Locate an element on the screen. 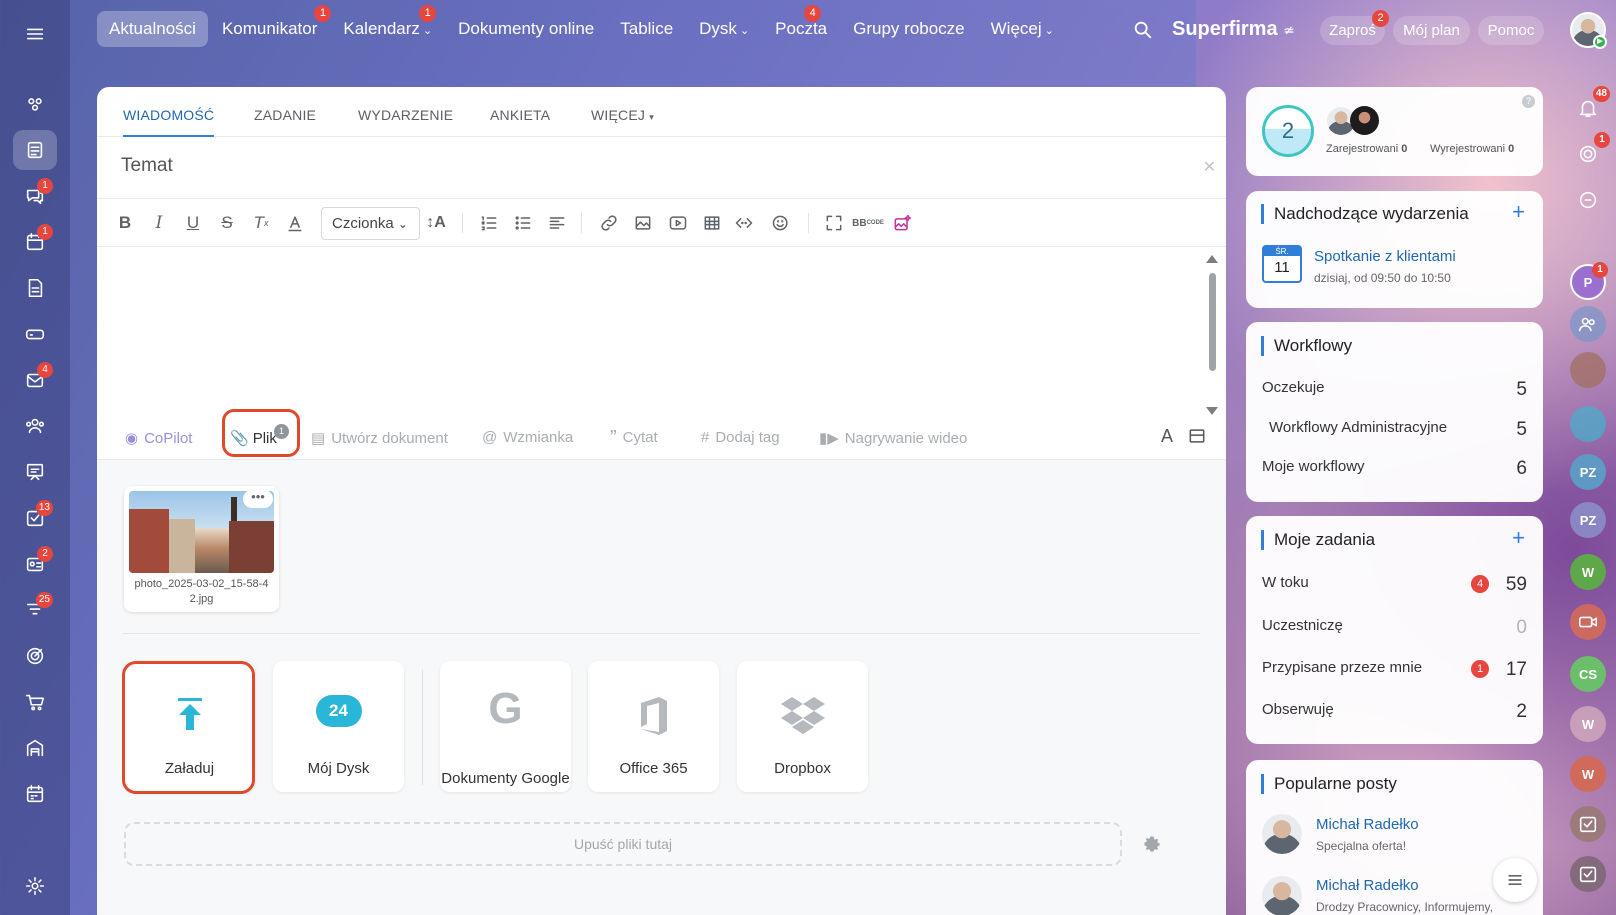 The height and width of the screenshot is (915, 1616). font-select: Czcionka ⌄ is located at coordinates (370, 223).